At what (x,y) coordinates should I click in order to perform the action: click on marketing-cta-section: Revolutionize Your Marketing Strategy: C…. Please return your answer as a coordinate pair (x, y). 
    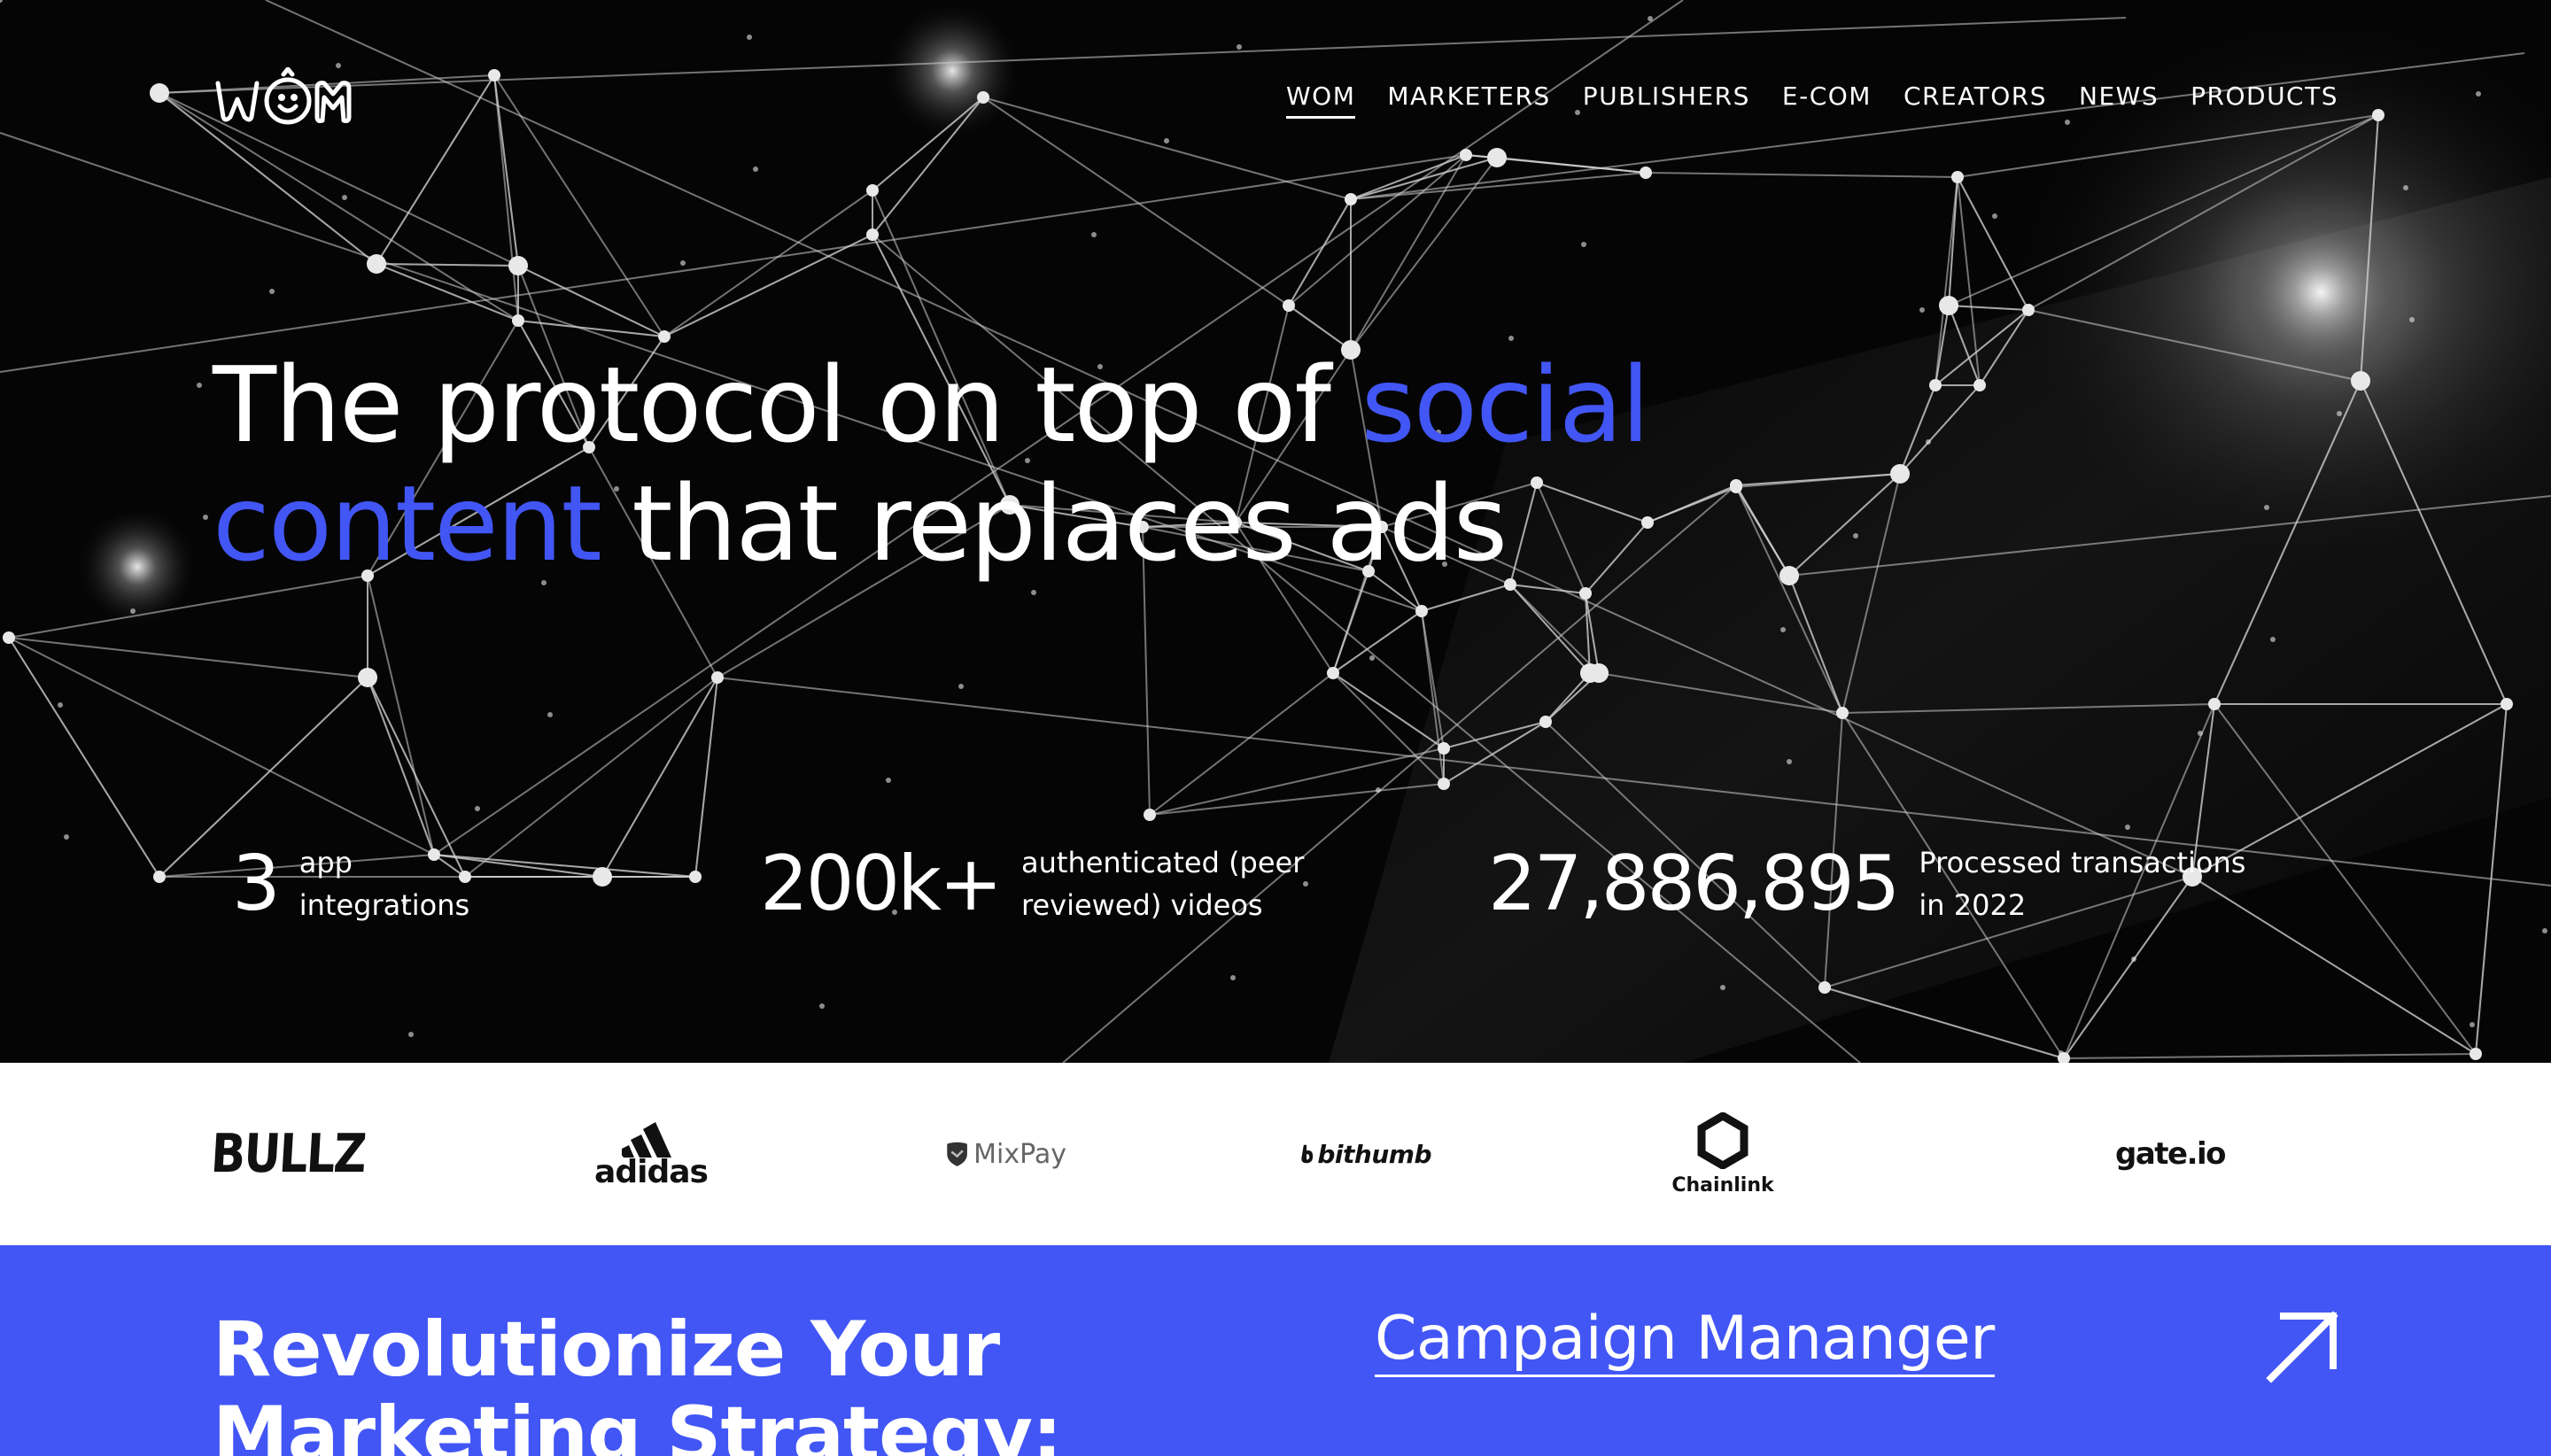
    Looking at the image, I should click on (1275, 1350).